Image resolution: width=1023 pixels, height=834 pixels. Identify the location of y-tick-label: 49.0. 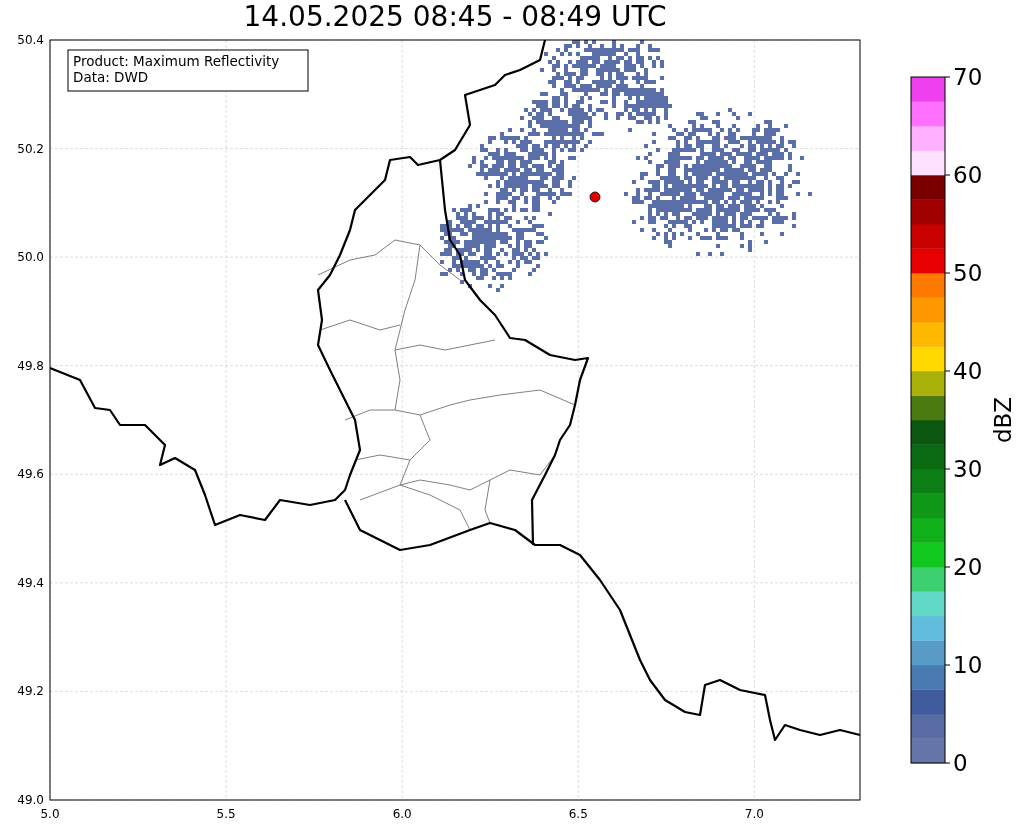
(30, 800).